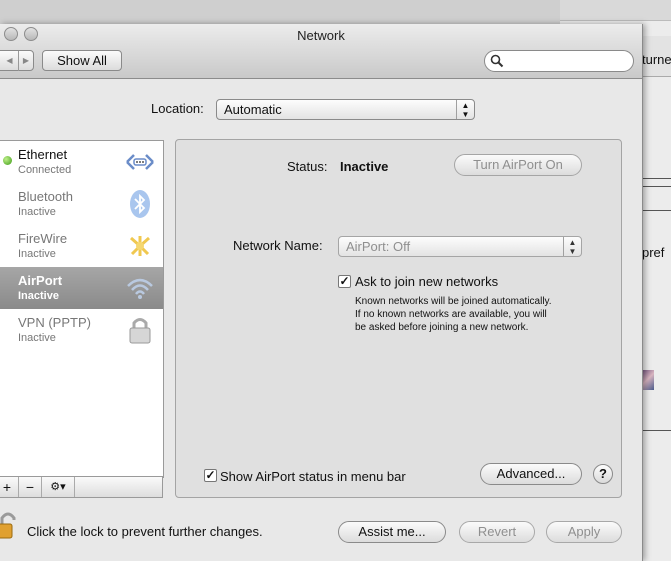 Image resolution: width=671 pixels, height=561 pixels. What do you see at coordinates (603, 474) in the screenshot?
I see `help-button: ?` at bounding box center [603, 474].